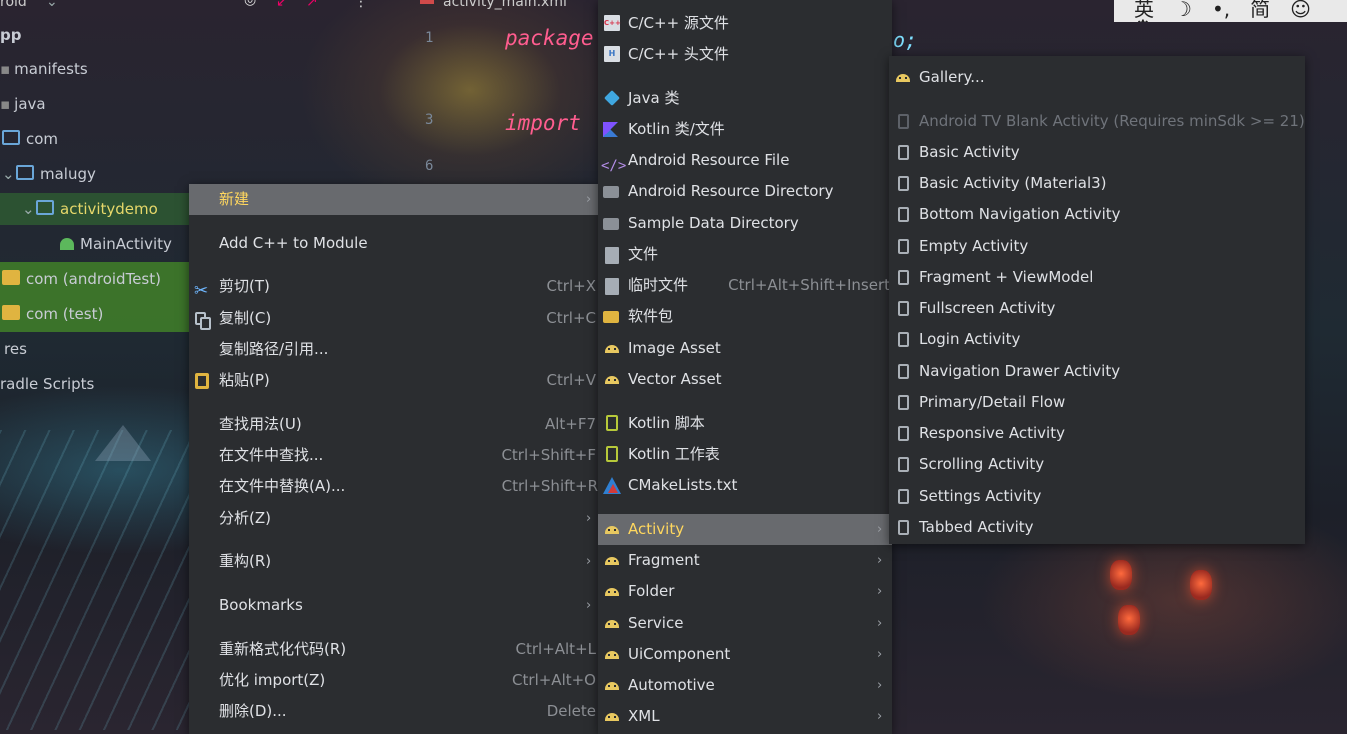  I want to click on menu-item-paste: 粘贴(P) Ctrl+V, so click(393, 380).